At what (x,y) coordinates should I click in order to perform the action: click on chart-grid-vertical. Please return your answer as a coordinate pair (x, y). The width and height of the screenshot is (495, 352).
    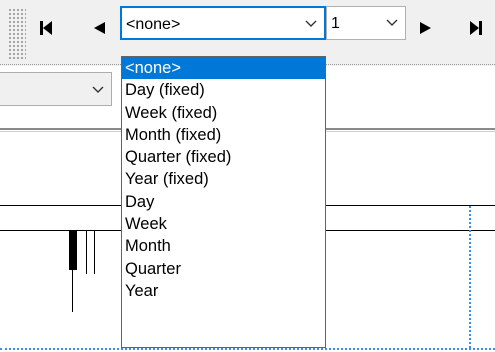
    Looking at the image, I should click on (470, 277).